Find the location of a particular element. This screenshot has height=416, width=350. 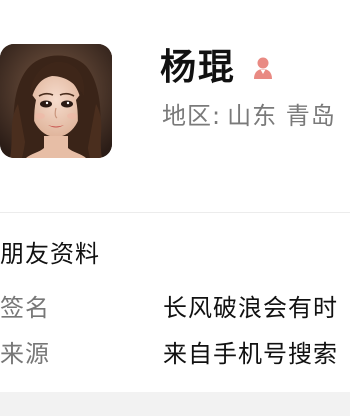

section-separator is located at coordinates (175, 404).